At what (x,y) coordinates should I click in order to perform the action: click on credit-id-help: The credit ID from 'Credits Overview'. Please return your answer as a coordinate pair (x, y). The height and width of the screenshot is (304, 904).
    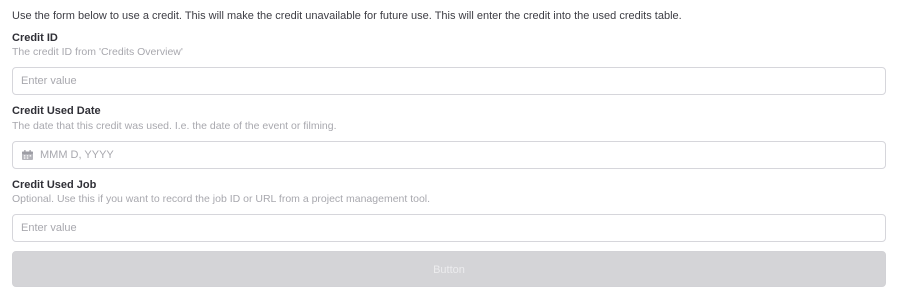
    Looking at the image, I should click on (97, 52).